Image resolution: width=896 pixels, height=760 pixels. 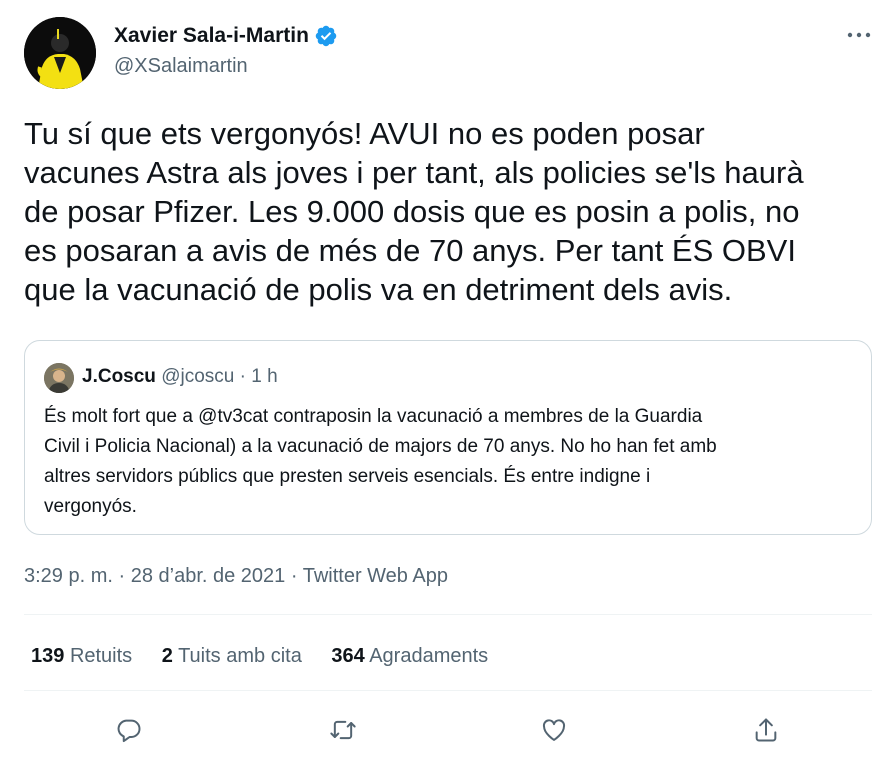 What do you see at coordinates (348, 656) in the screenshot?
I see `likes-count: 364` at bounding box center [348, 656].